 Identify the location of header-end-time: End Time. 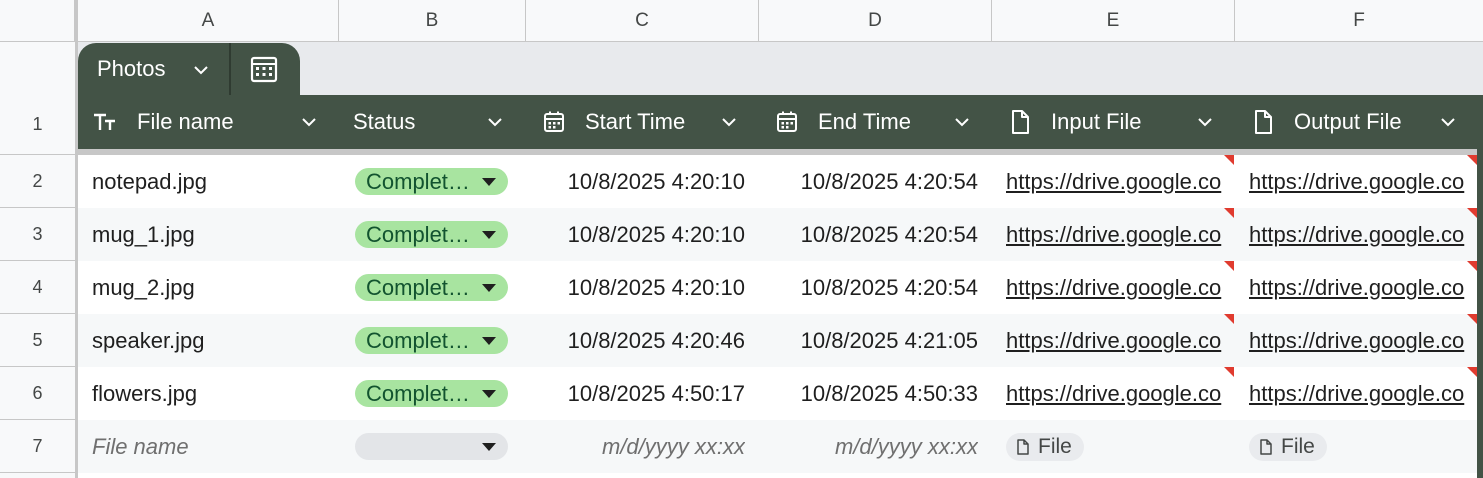
(879, 122).